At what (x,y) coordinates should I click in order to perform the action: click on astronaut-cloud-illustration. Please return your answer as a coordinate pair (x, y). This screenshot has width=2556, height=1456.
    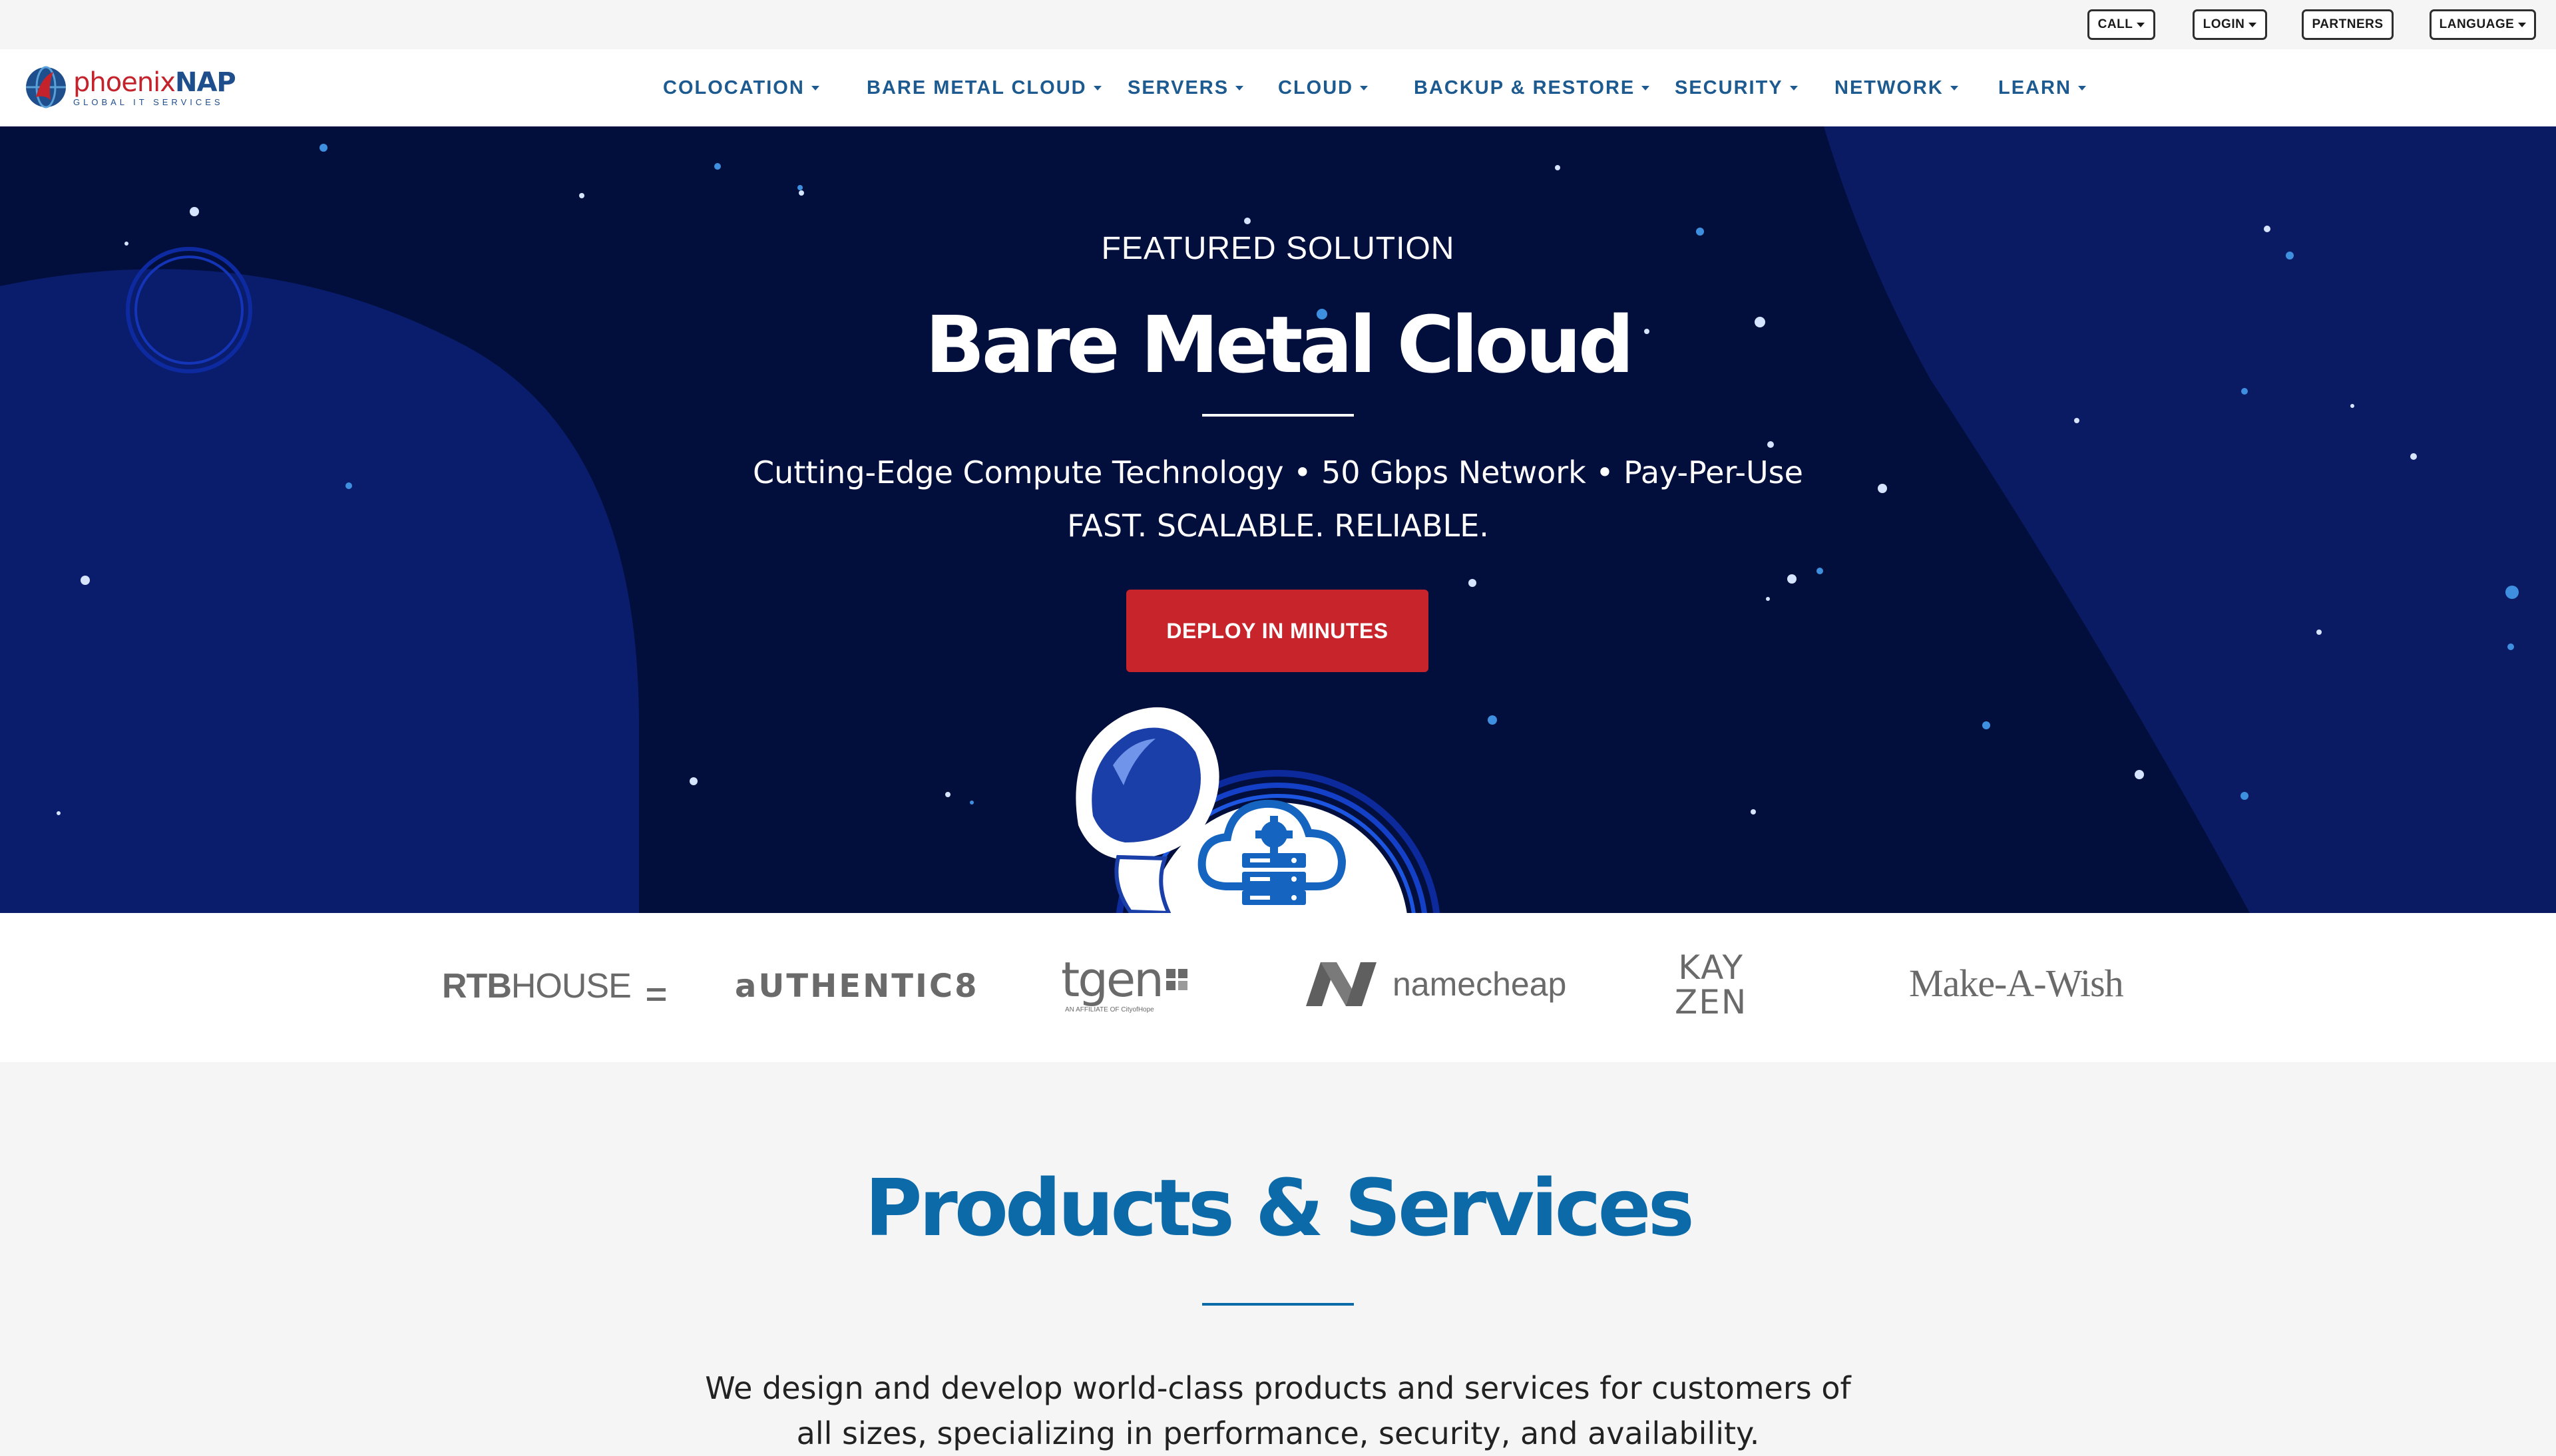
    Looking at the image, I should click on (1258, 810).